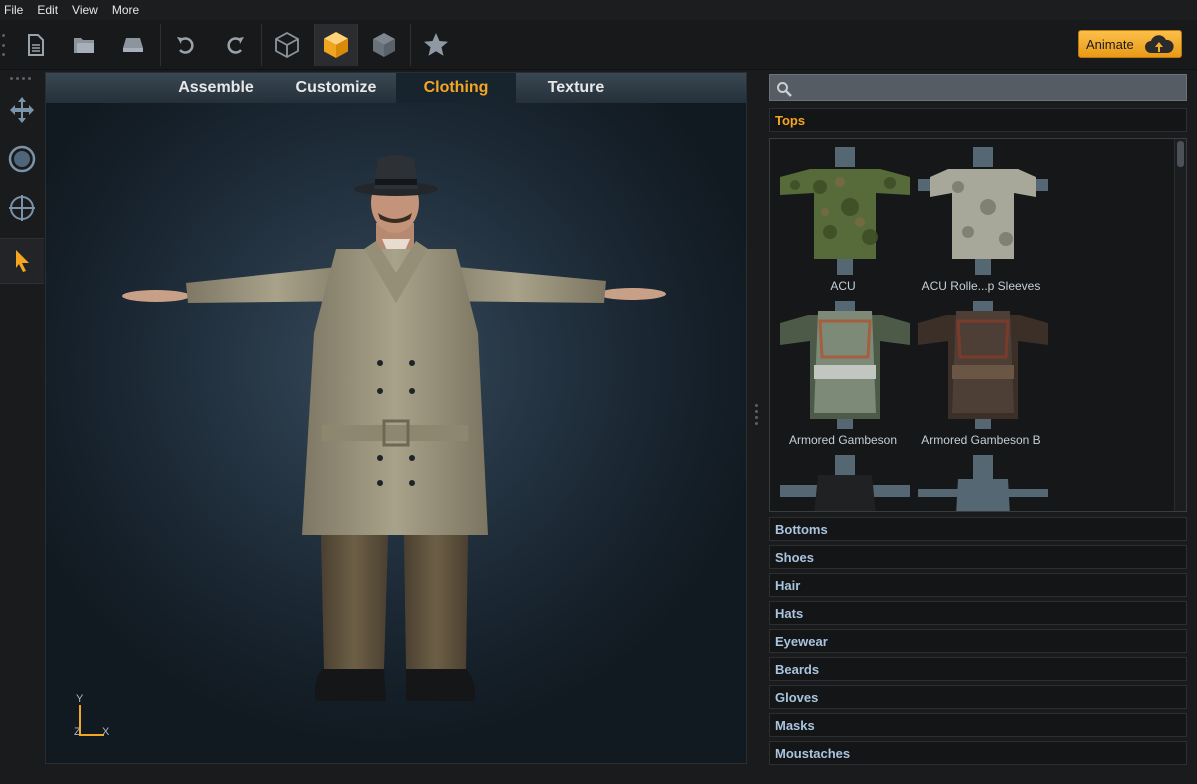 The width and height of the screenshot is (1197, 784). What do you see at coordinates (1180, 325) in the screenshot?
I see `gallery-scrollbar` at bounding box center [1180, 325].